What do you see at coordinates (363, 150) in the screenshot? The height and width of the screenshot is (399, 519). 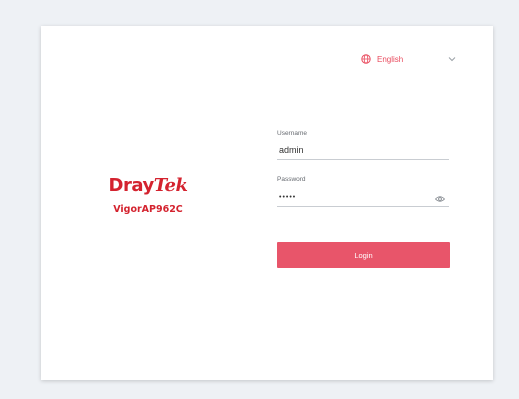 I see `username-input` at bounding box center [363, 150].